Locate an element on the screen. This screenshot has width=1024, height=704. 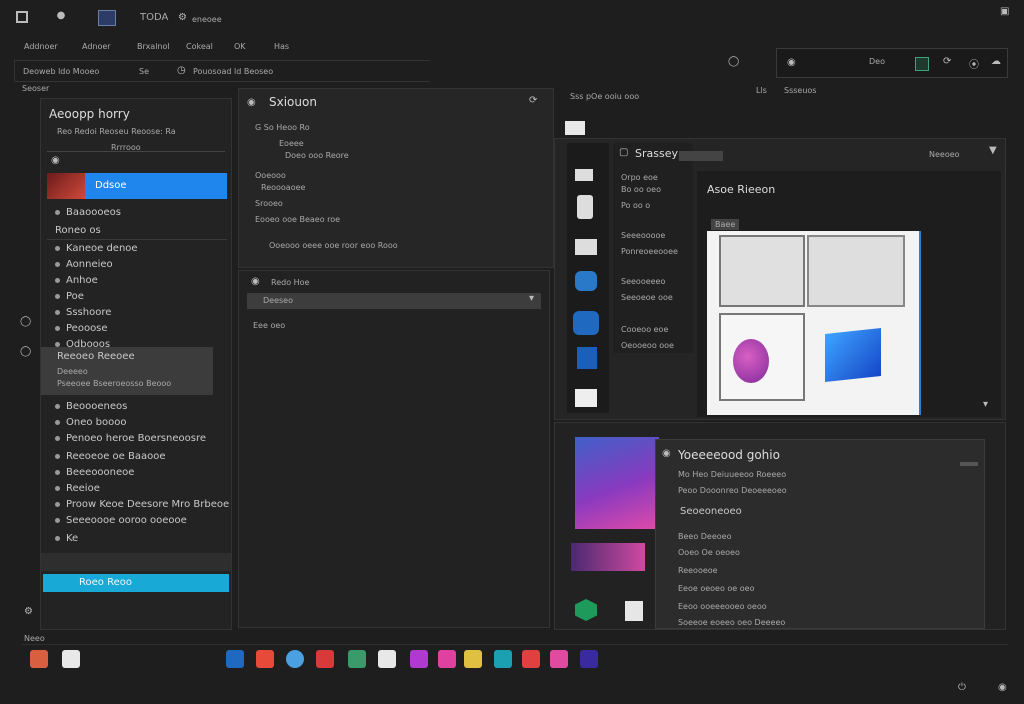
window-icon is located at coordinates (22, 17).